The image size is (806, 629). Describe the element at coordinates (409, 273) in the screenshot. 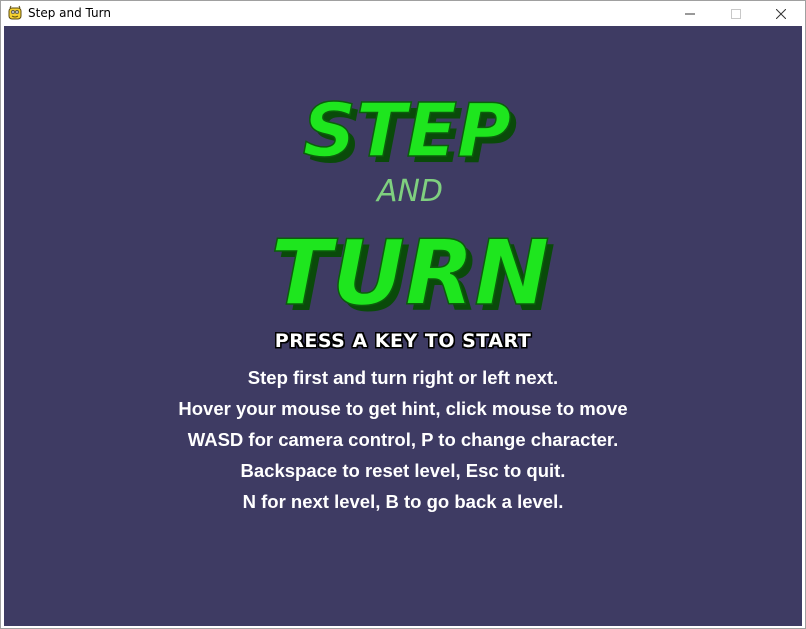

I see `logo-turn-text: TURN` at that location.